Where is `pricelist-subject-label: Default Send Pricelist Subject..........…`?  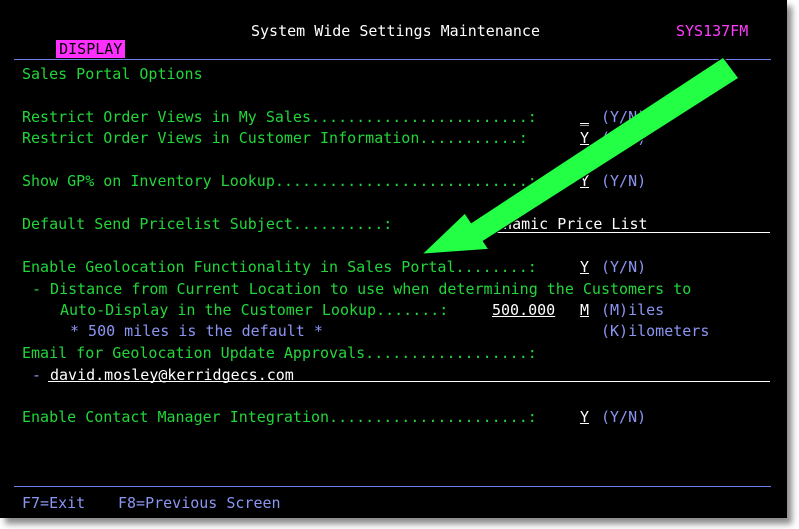
pricelist-subject-label: Default Send Pricelist Subject..........… is located at coordinates (207, 224).